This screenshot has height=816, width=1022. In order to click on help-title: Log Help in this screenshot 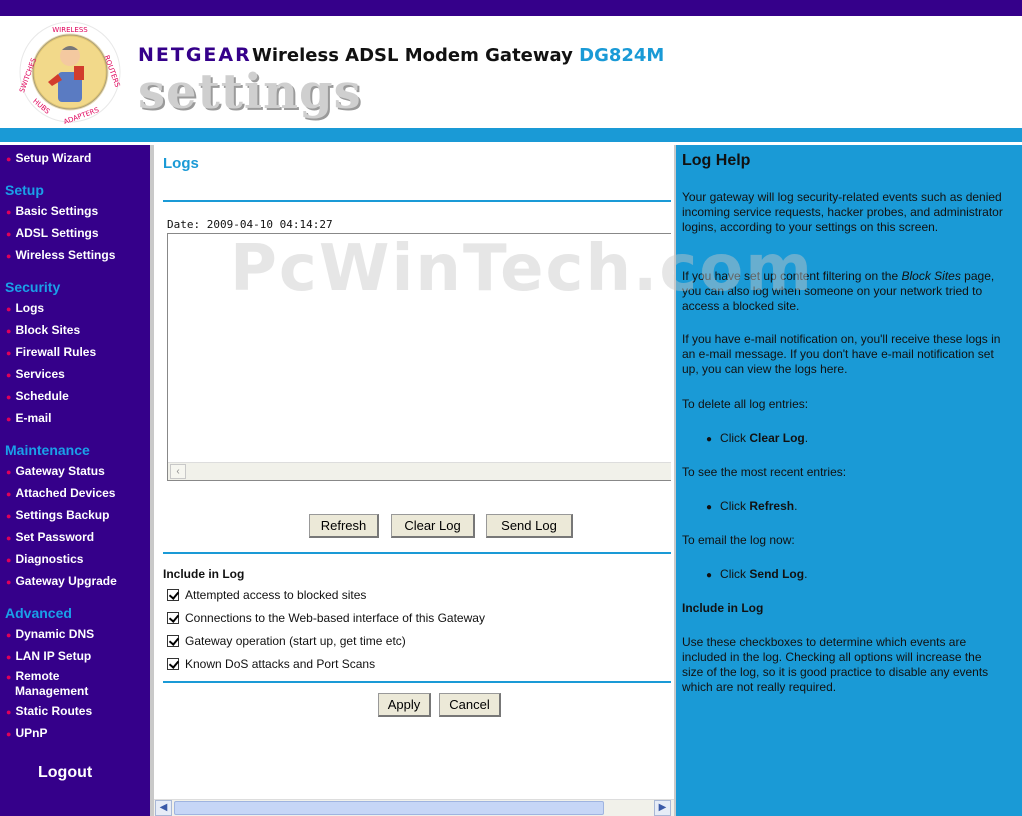, I will do `click(716, 160)`.